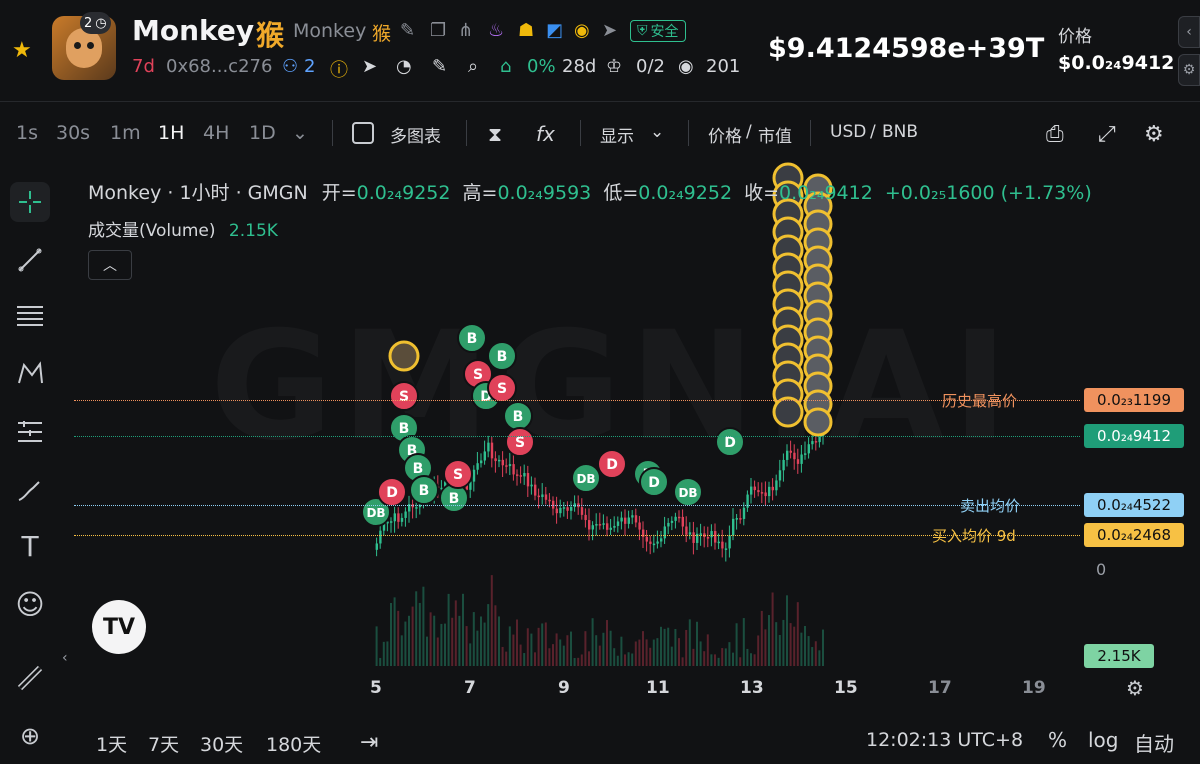 This screenshot has height=764, width=1200. Describe the element at coordinates (974, 536) in the screenshot. I see `buy-avg-label: 买入均价 9d` at that location.